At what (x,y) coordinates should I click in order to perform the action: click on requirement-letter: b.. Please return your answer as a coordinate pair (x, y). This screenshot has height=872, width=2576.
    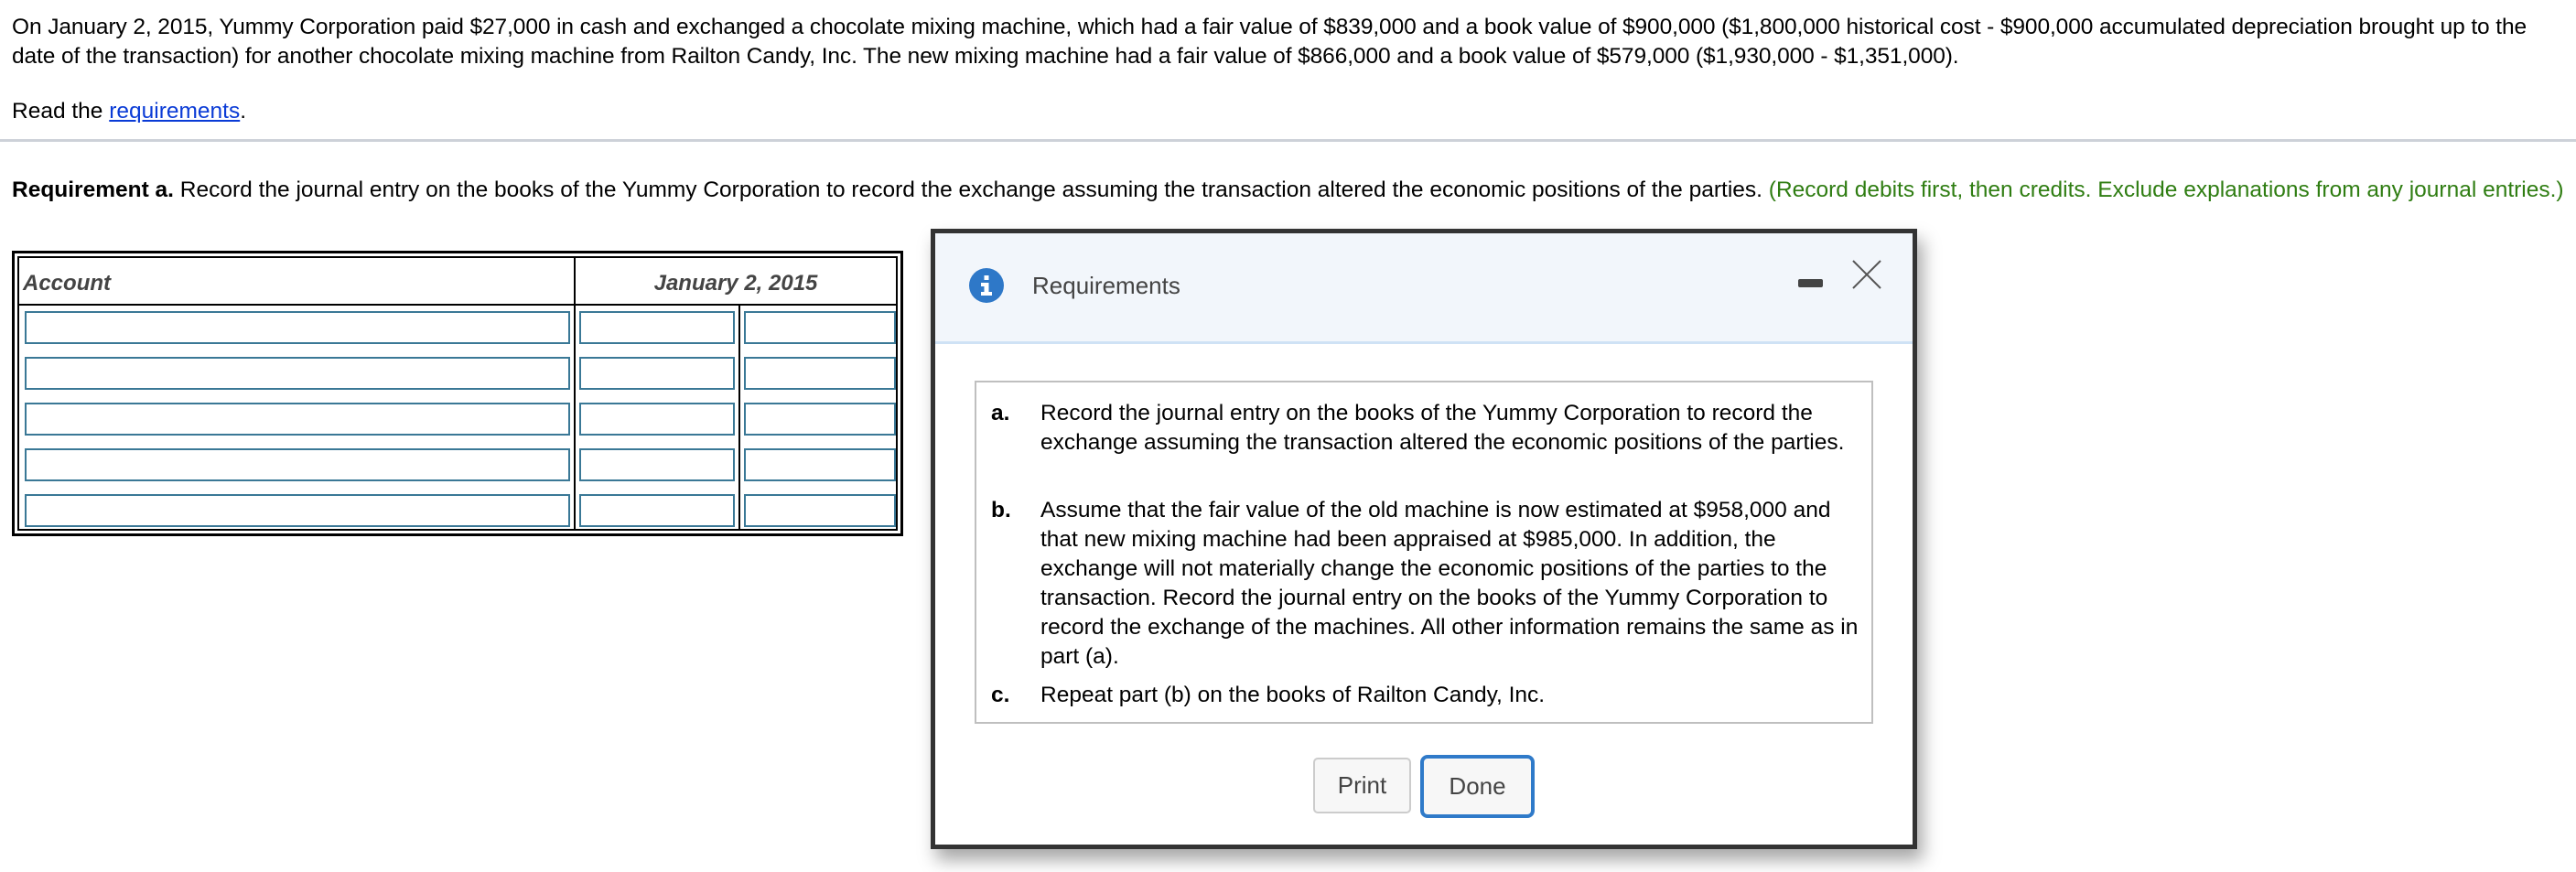
    Looking at the image, I should click on (1001, 510).